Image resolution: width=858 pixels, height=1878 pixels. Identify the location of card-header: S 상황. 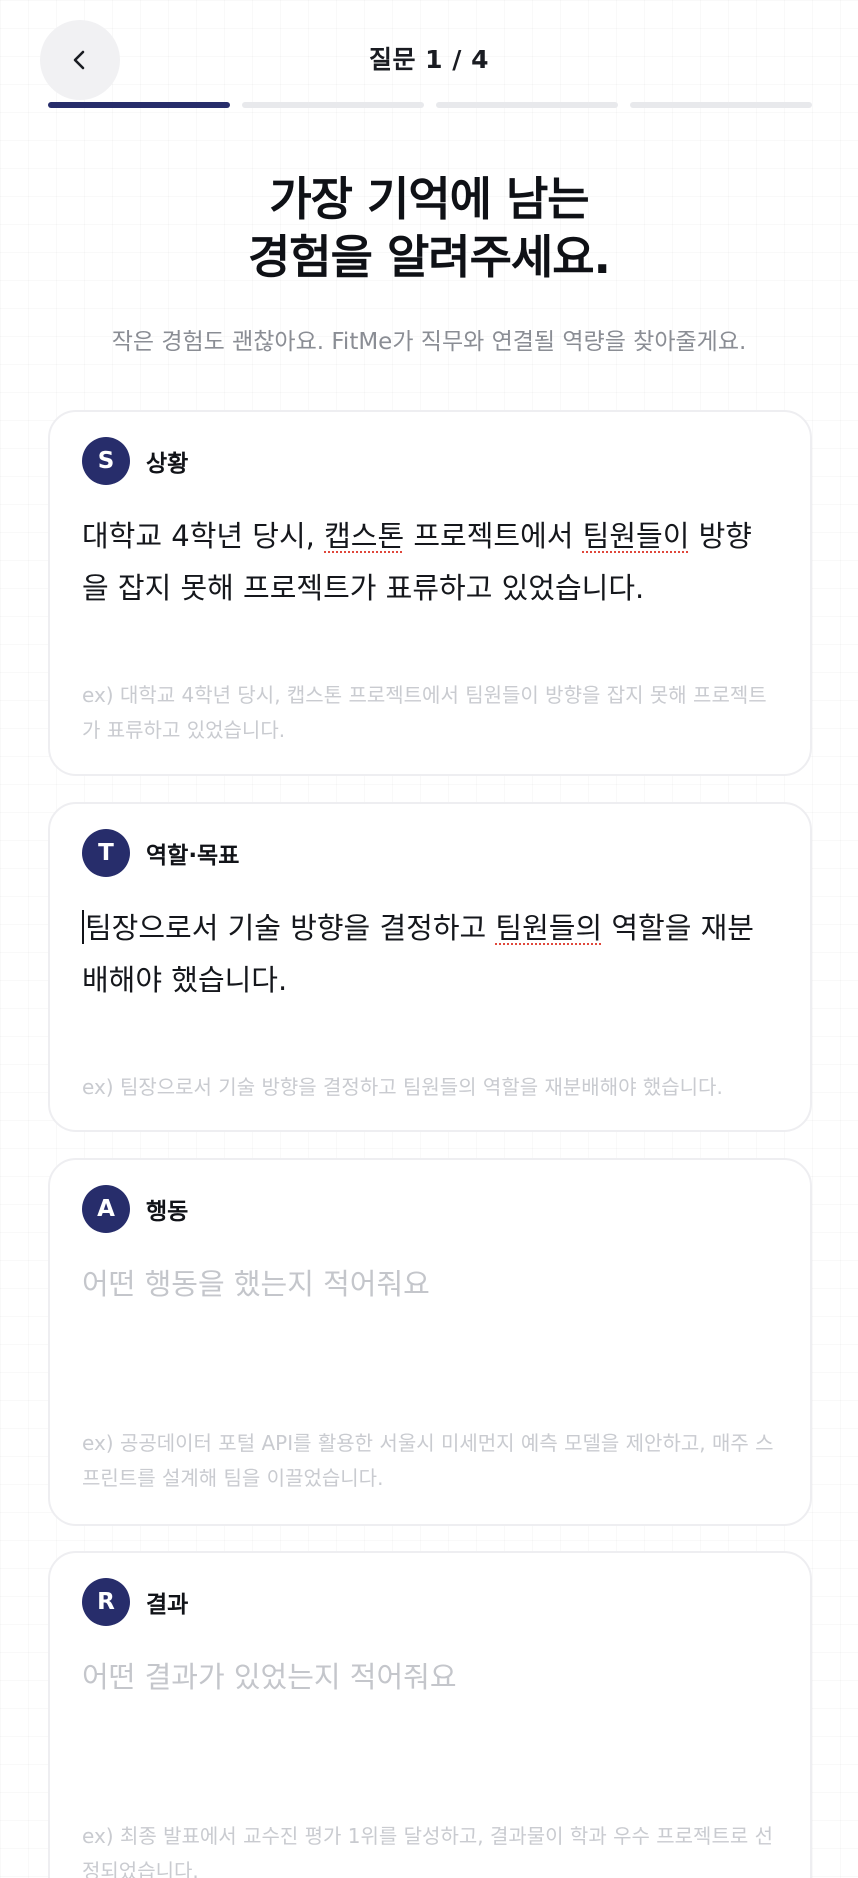
(135, 461).